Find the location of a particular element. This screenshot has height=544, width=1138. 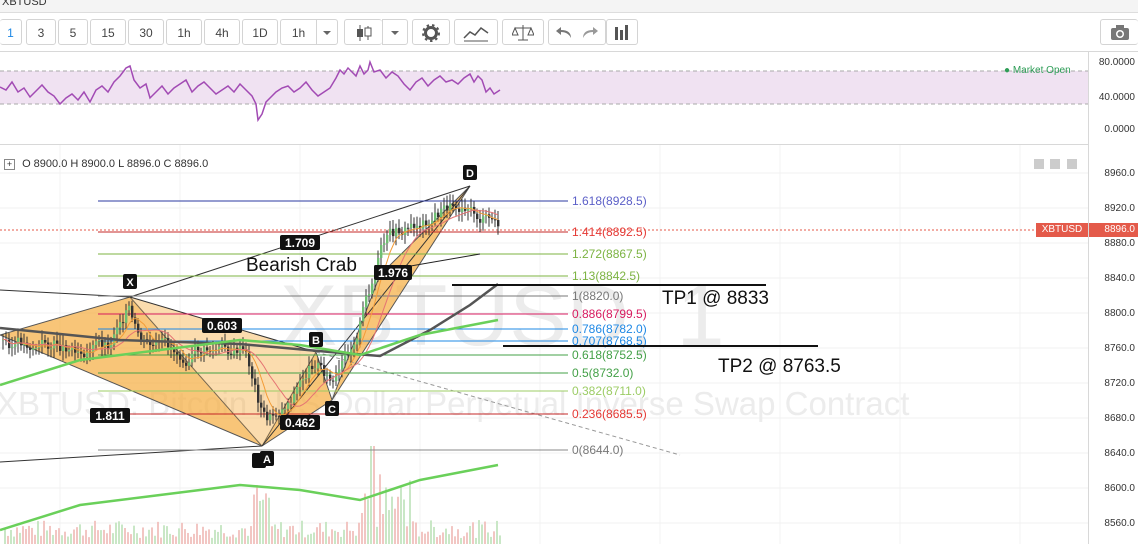

fib-level-label: 1.618(8928.5) is located at coordinates (609, 201).